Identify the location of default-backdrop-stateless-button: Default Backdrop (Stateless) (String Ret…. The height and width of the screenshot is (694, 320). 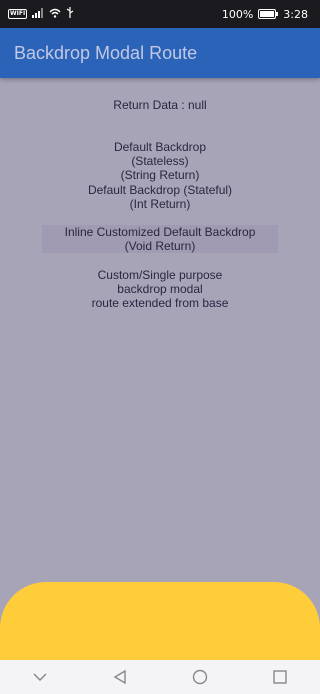
(160, 161).